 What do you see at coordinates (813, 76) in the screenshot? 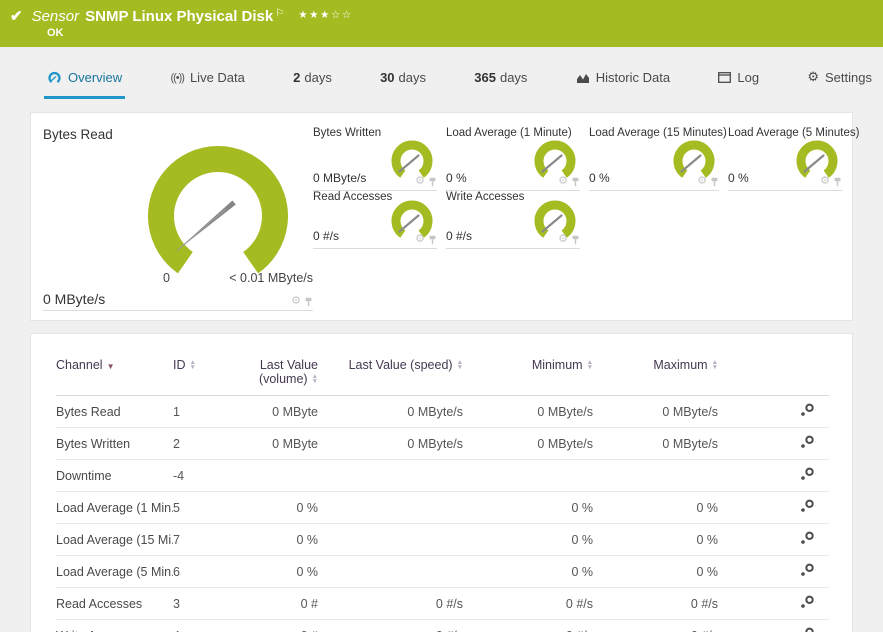
I see `gear-icon: ⚙` at bounding box center [813, 76].